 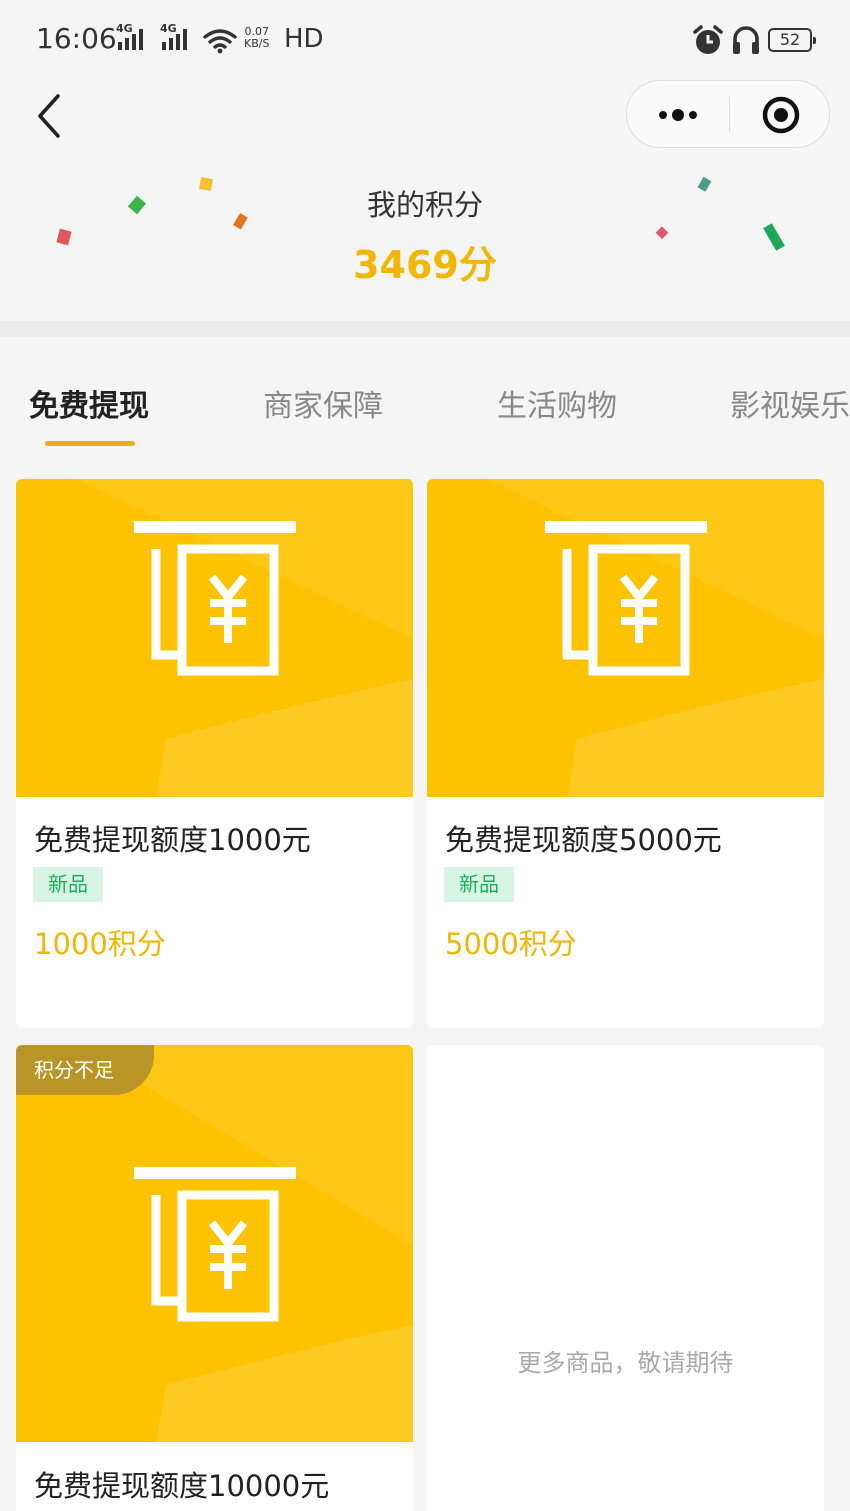 What do you see at coordinates (557, 403) in the screenshot?
I see `tab-life-shopping: 生活购物` at bounding box center [557, 403].